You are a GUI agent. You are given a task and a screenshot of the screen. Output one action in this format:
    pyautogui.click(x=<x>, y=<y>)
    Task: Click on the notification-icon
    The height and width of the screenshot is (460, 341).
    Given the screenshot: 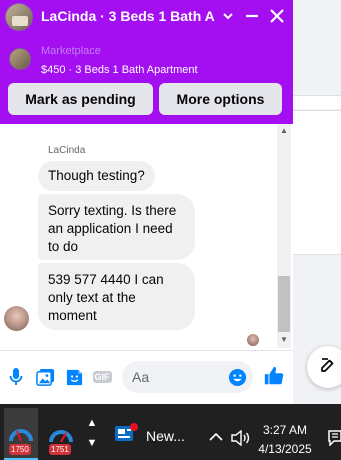 What is the action you would take?
    pyautogui.click(x=334, y=440)
    